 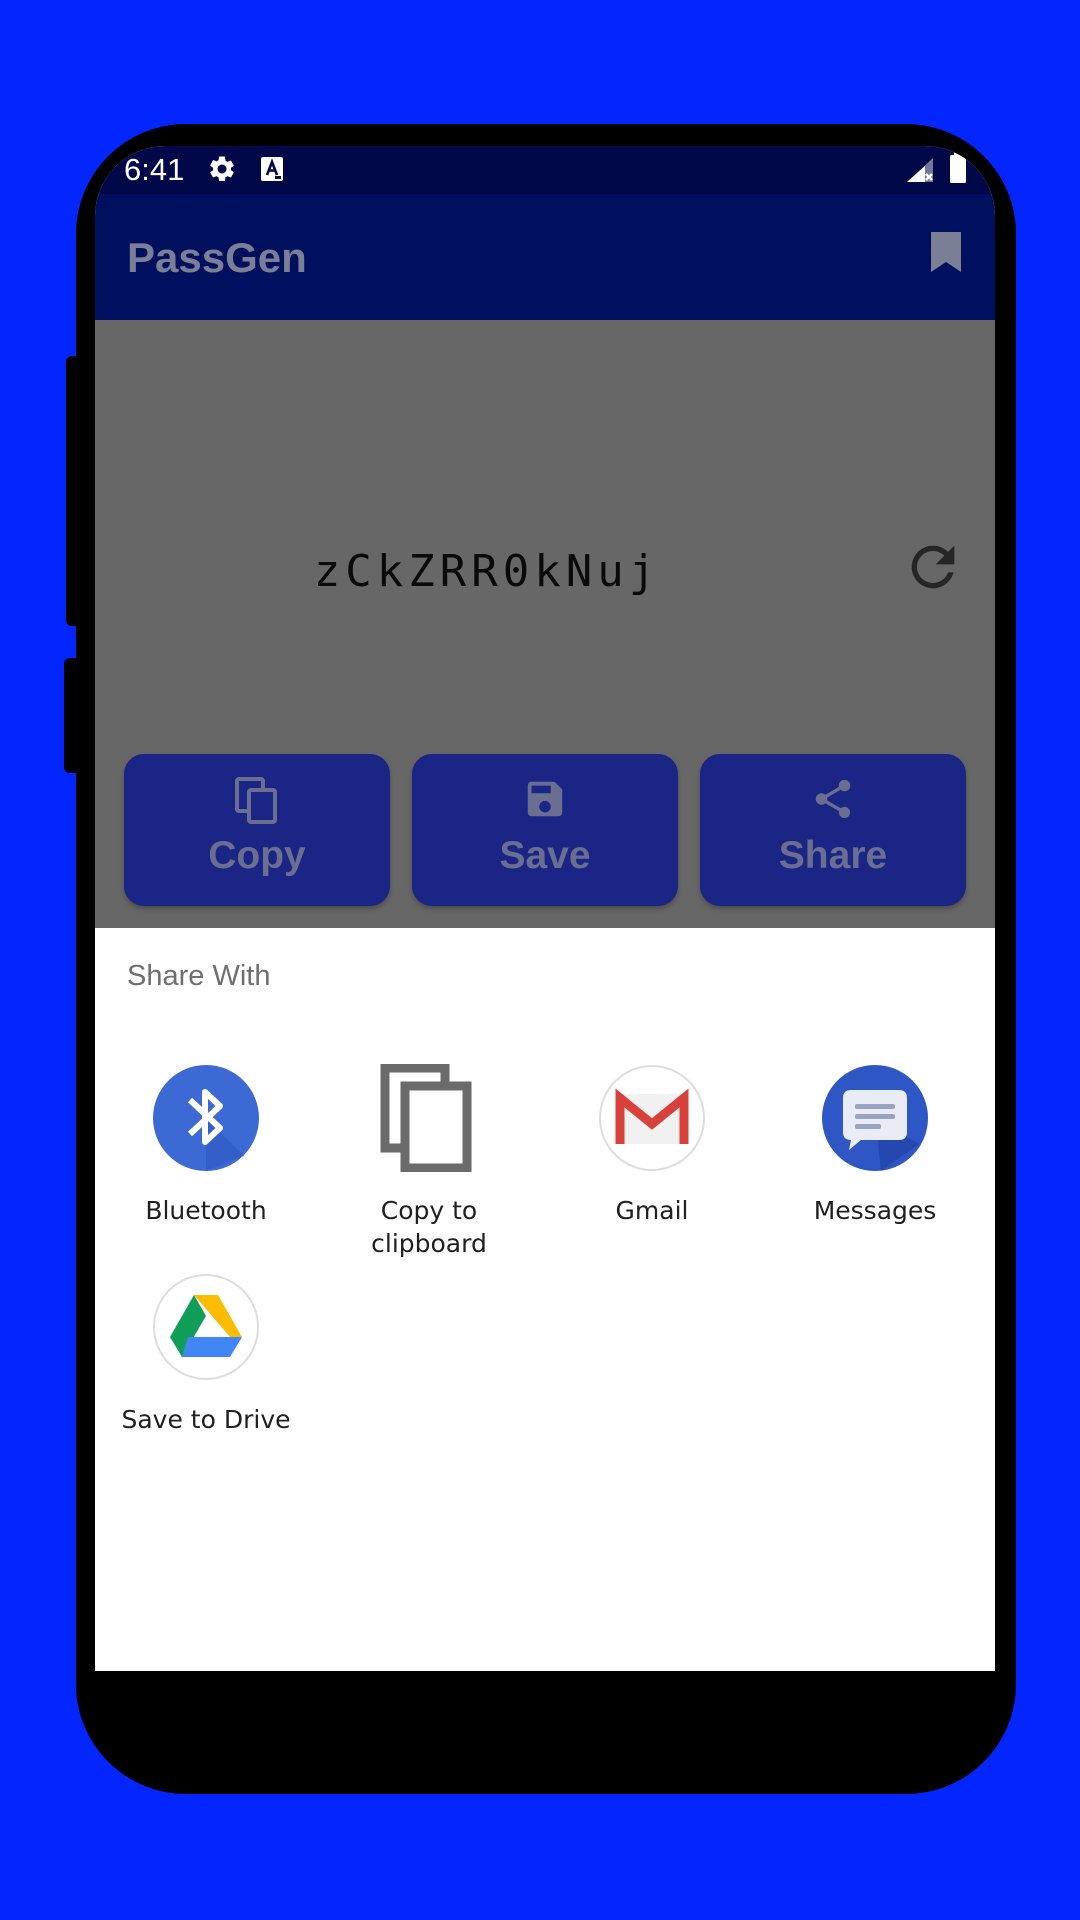 I want to click on bookmark-icon, so click(x=946, y=254).